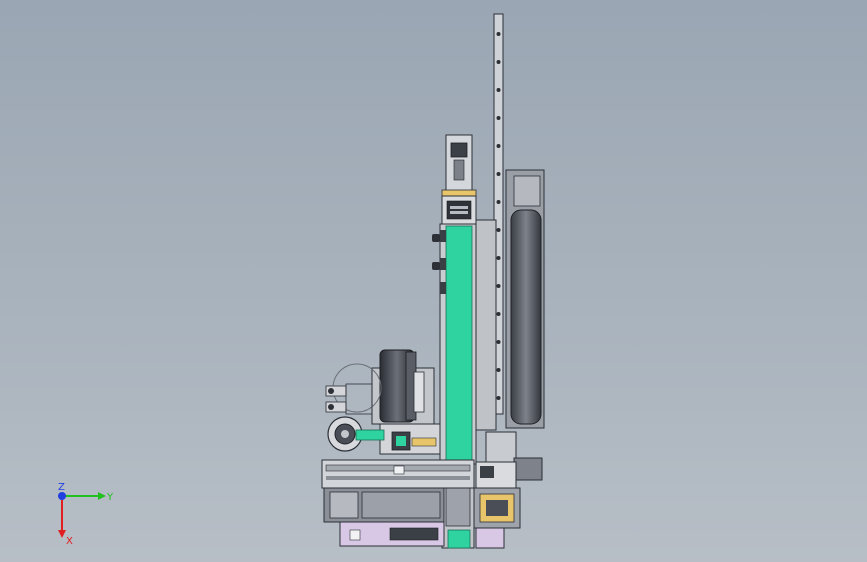  Describe the element at coordinates (62, 534) in the screenshot. I see `x-axis-arrow-icon` at that location.